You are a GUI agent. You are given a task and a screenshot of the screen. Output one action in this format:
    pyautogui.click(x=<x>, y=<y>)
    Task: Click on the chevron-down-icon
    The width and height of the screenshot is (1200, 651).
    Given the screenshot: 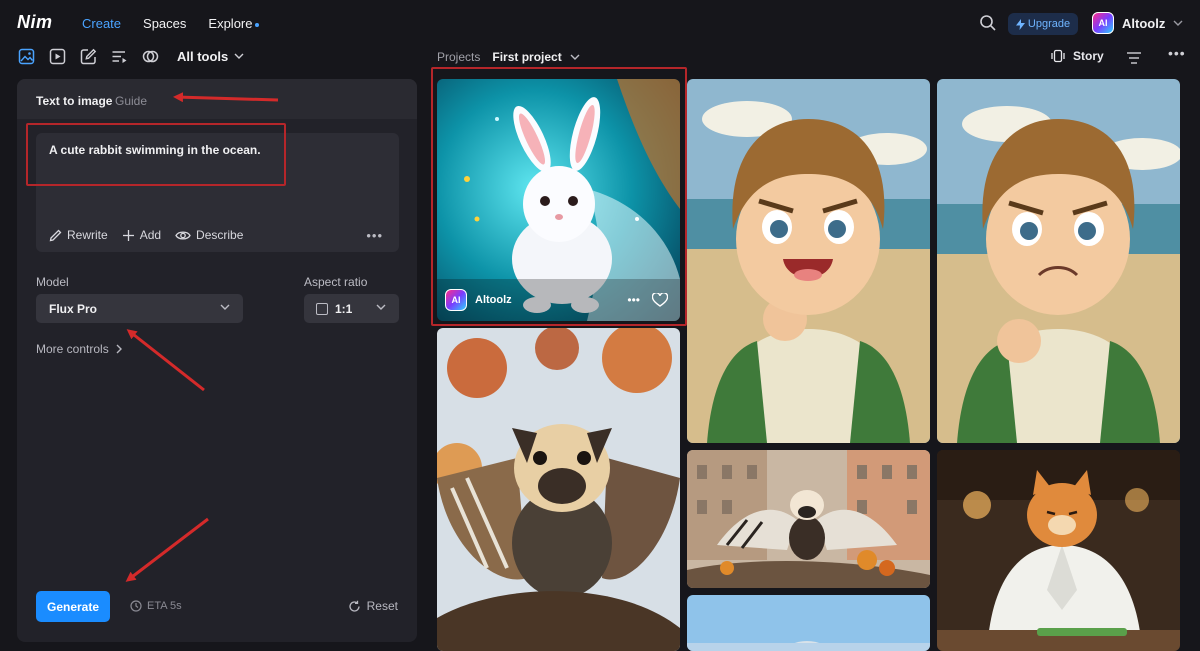 What is the action you would take?
    pyautogui.click(x=575, y=57)
    